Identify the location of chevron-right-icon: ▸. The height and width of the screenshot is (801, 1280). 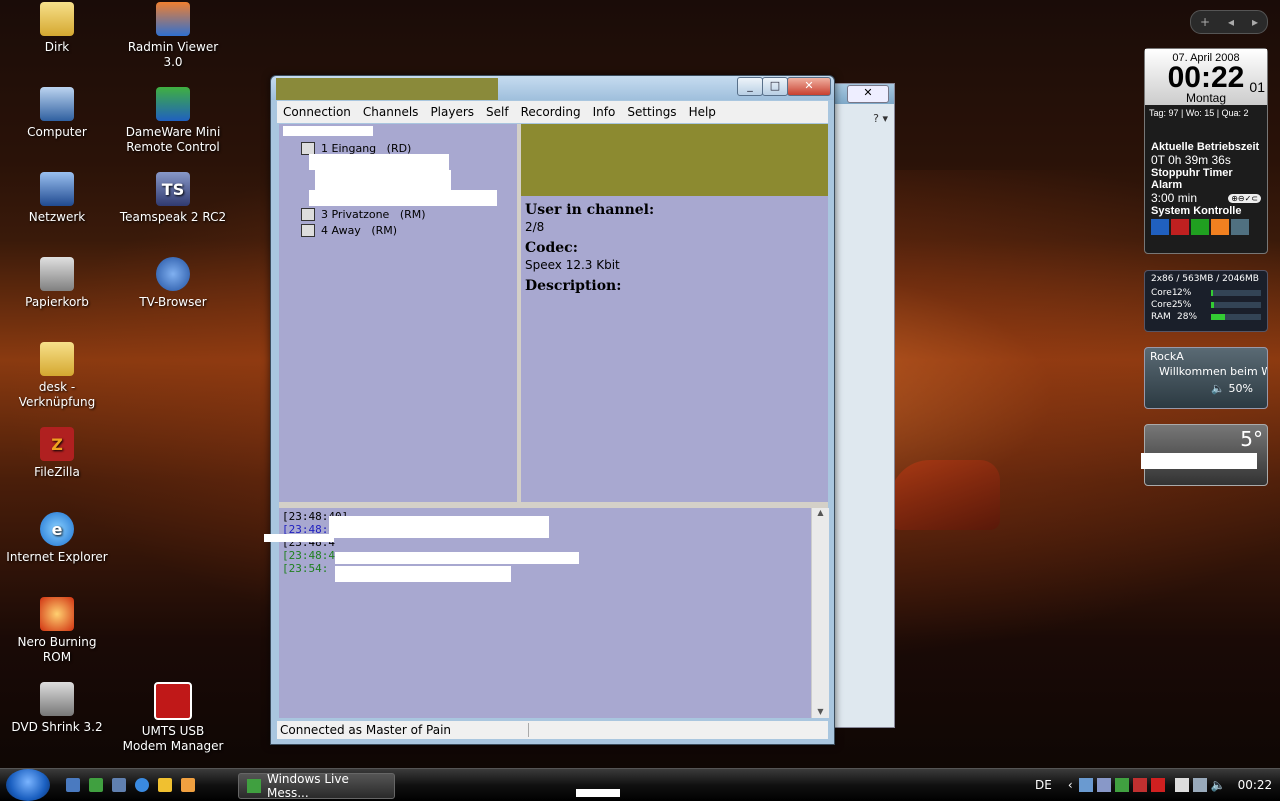
(1255, 22).